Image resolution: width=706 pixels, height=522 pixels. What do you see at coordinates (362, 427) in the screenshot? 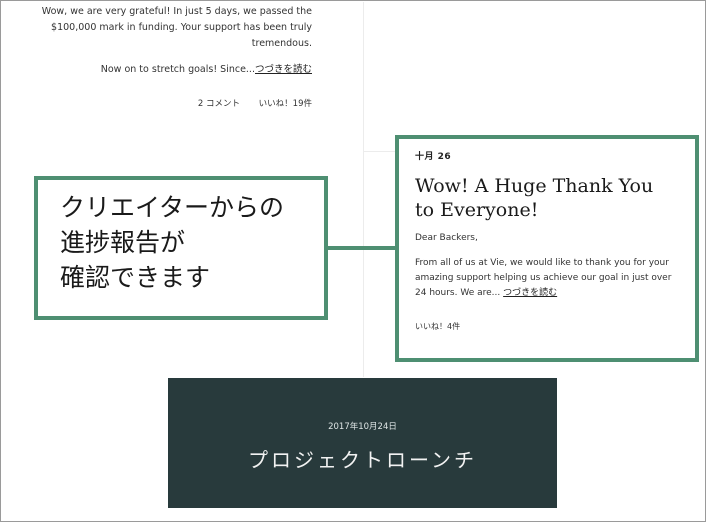
I see `launch-date: 2017年10月24日` at bounding box center [362, 427].